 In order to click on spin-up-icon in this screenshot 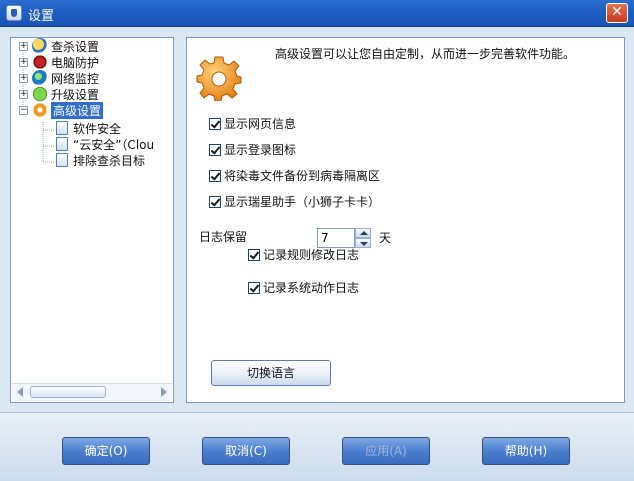, I will do `click(363, 233)`.